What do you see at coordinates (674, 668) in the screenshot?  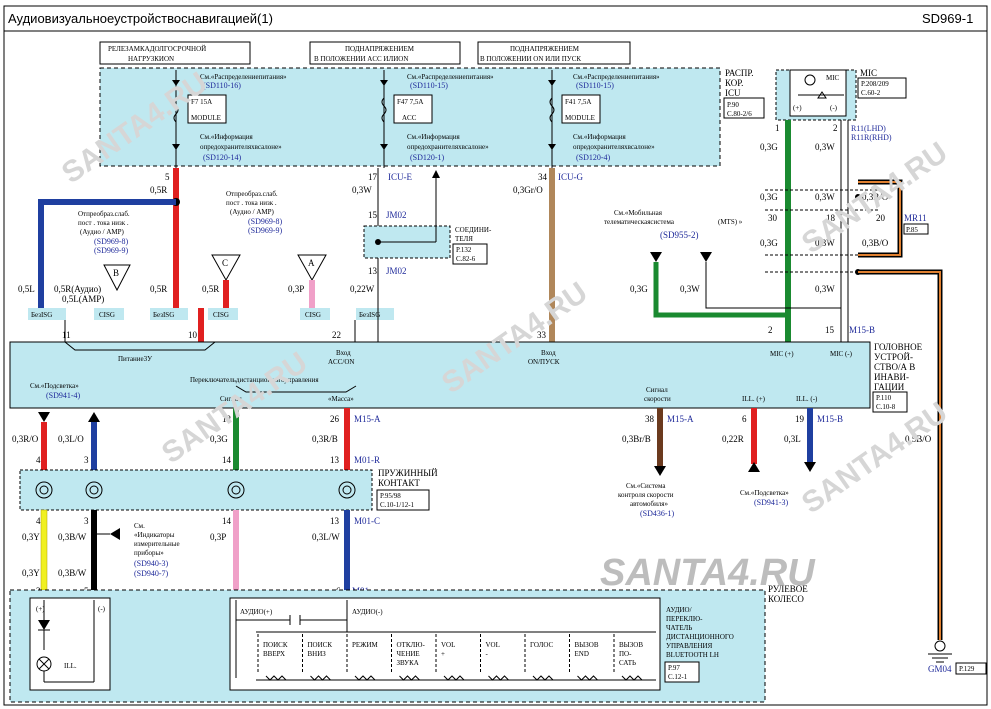 I see `svg-text: P.97` at bounding box center [674, 668].